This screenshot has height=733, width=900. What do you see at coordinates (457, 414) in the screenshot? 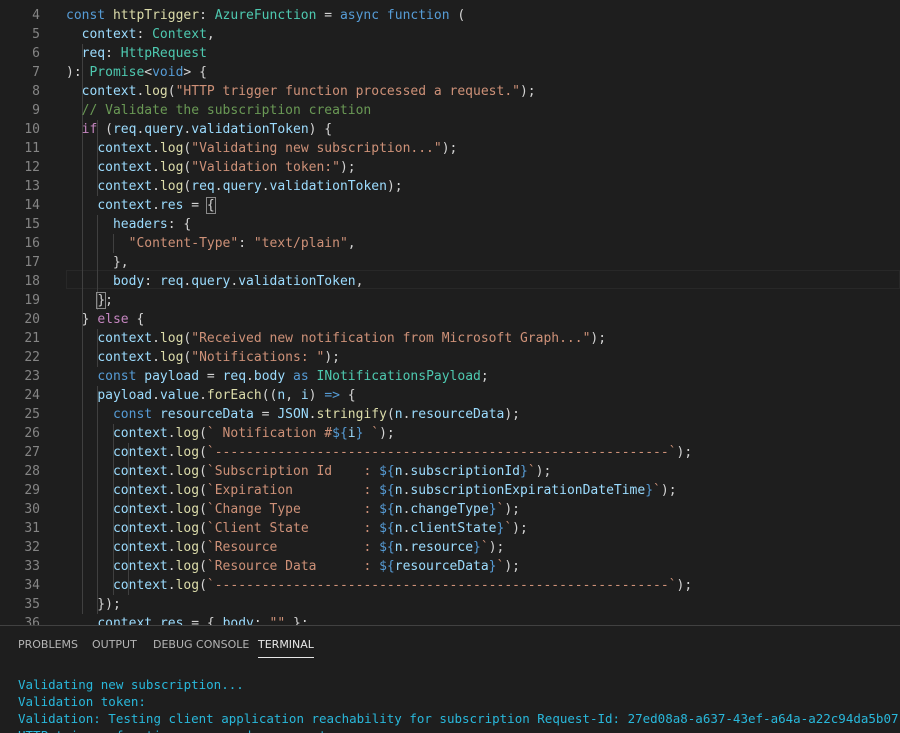
I see `code-token: resourceData` at bounding box center [457, 414].